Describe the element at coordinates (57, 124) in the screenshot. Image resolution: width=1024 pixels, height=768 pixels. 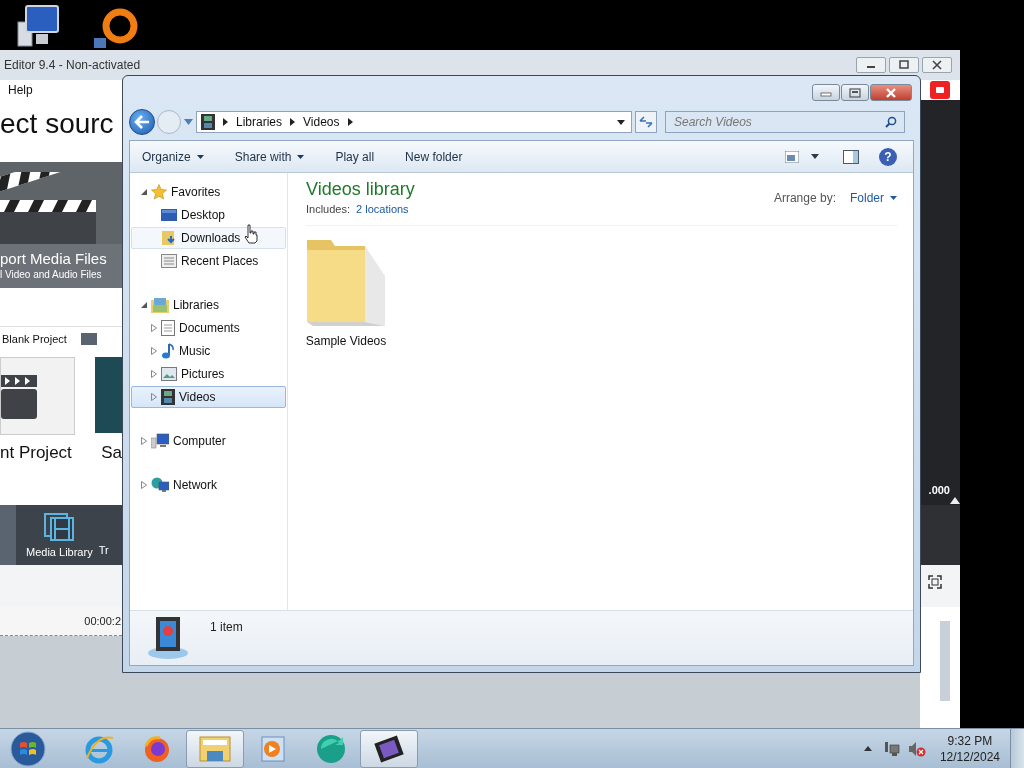
I see `page-heading: ect sourc` at that location.